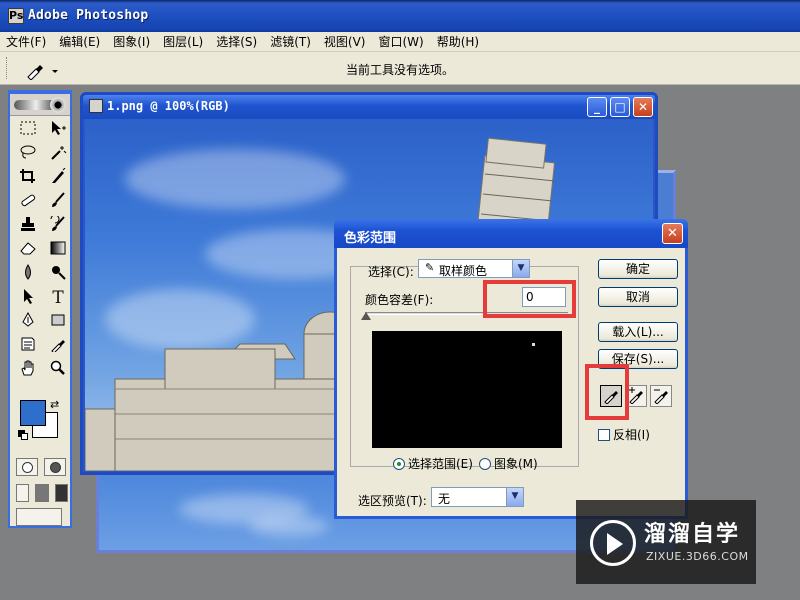  I want to click on menu-filter: 滤镜(T), so click(290, 41).